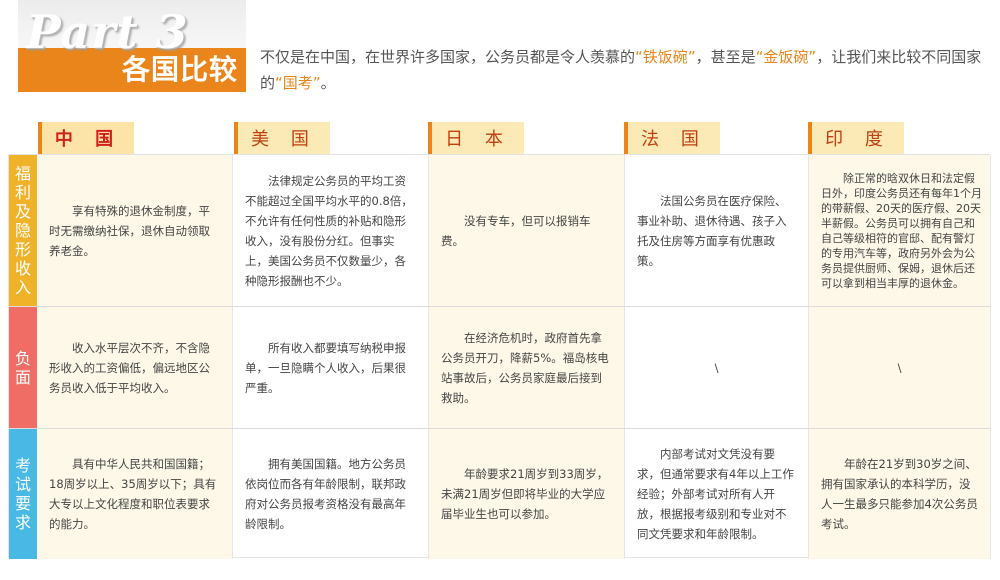 The height and width of the screenshot is (580, 1000). What do you see at coordinates (135, 367) in the screenshot?
I see `table-cell: 收入水平层次不齐，不含隐形收入的工资偏低，偏远地区公务员收入低于平均收入。` at bounding box center [135, 367].